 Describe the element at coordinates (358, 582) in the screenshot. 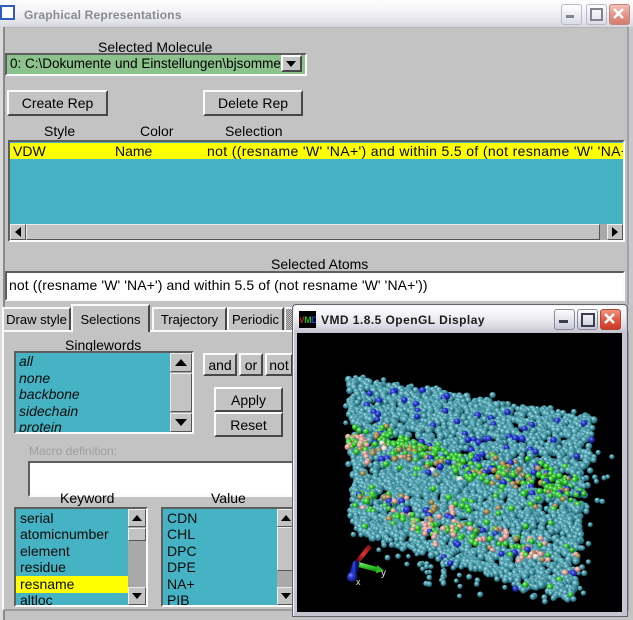

I see `svg-text: x` at that location.